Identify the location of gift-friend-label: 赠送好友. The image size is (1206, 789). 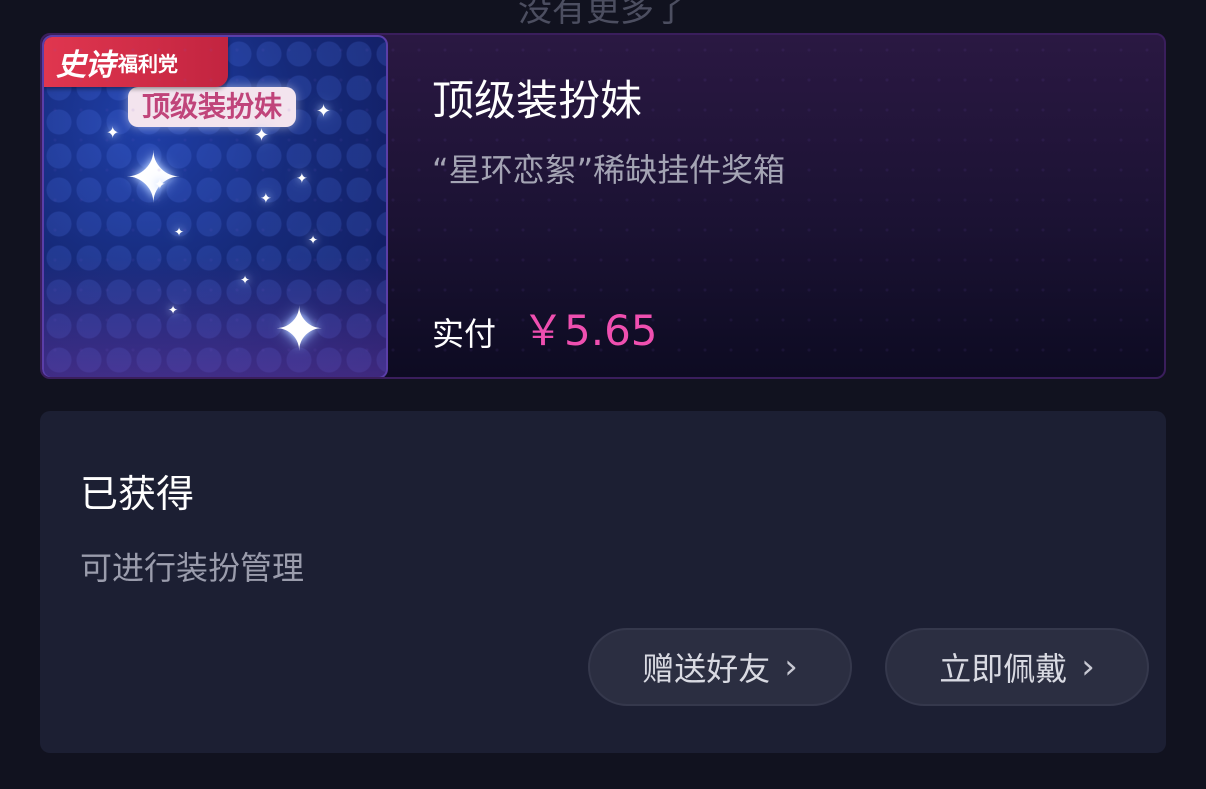
(706, 669).